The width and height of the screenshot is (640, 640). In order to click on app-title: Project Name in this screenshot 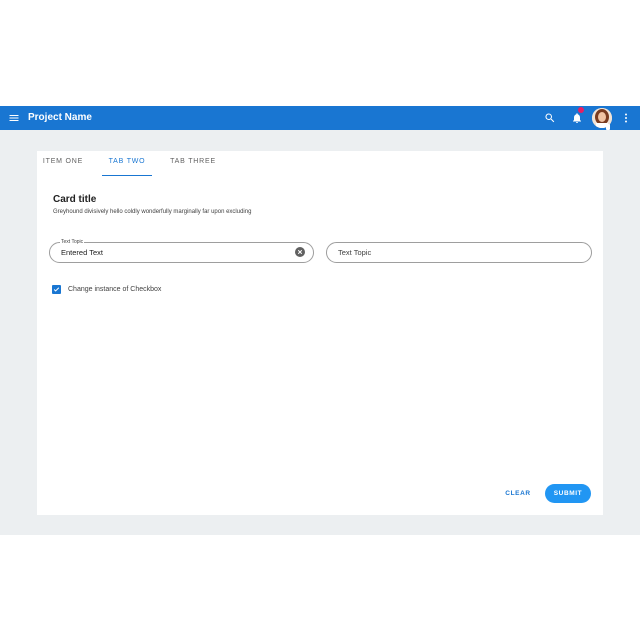, I will do `click(60, 117)`.